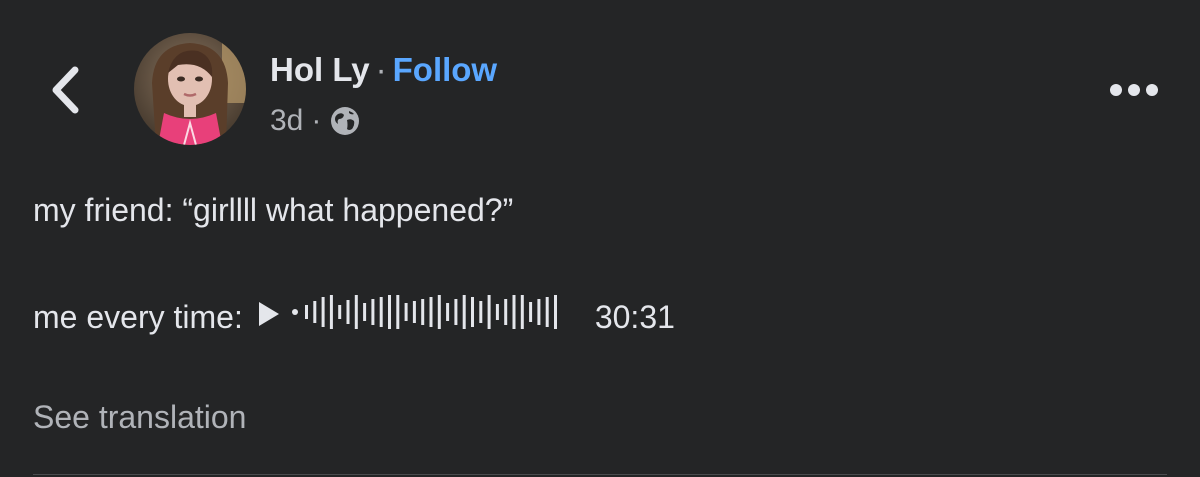 The image size is (1200, 477). What do you see at coordinates (273, 210) in the screenshot?
I see `post-text-line-1: my friend: “girllll what happened?”` at bounding box center [273, 210].